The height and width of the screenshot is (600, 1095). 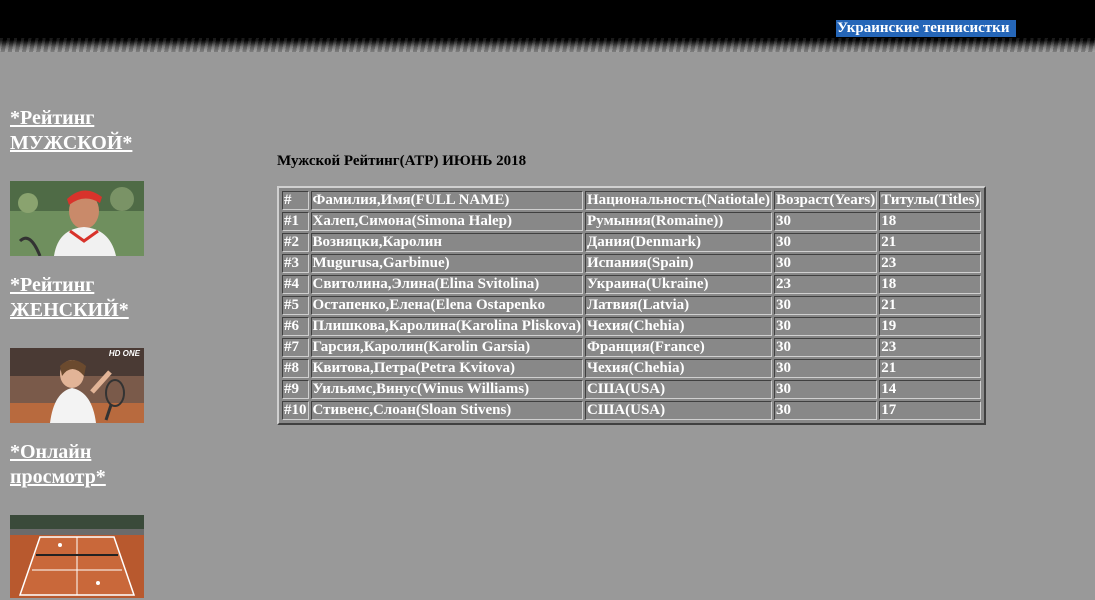 I want to click on table-row: #2 Возняцки,Каролин Дания(Denmark) 30 21, so click(x=632, y=242).